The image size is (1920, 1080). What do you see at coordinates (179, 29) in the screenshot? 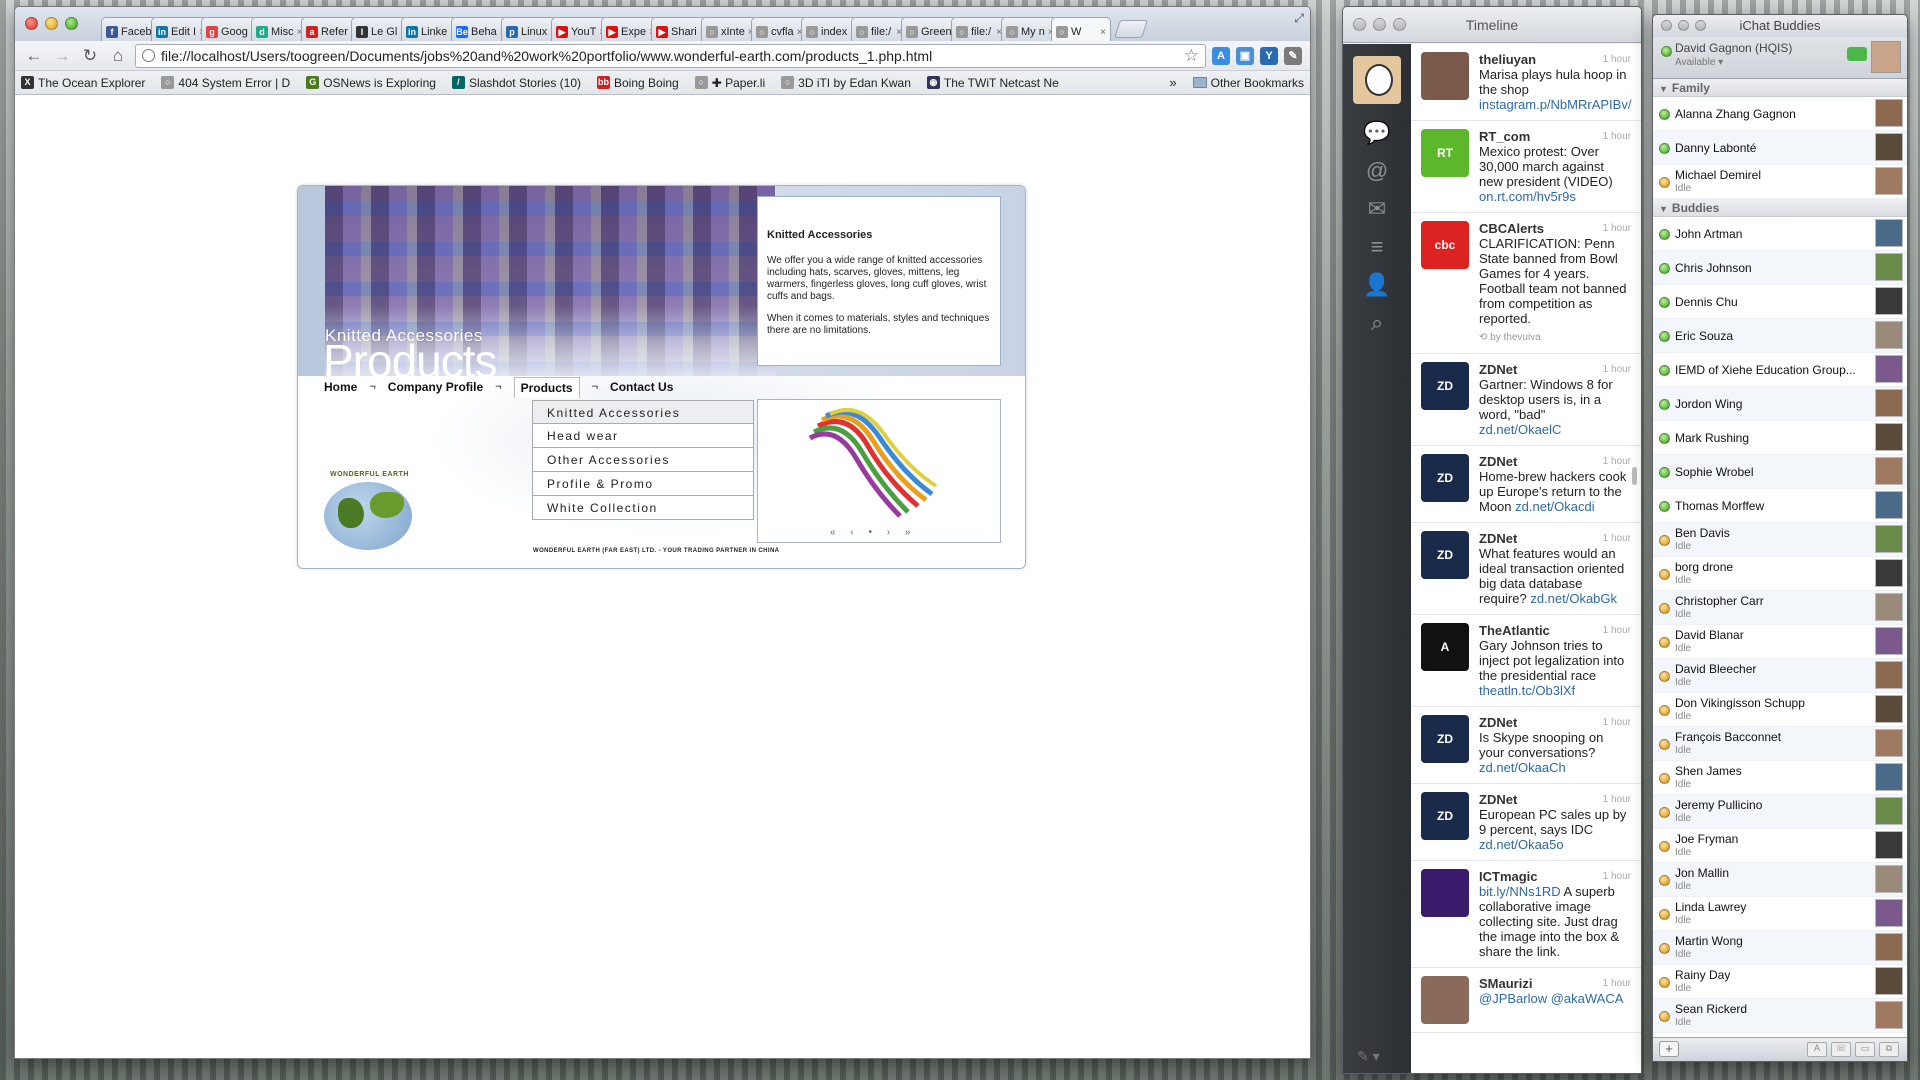
I see `browser-tab: inEdit I×` at bounding box center [179, 29].